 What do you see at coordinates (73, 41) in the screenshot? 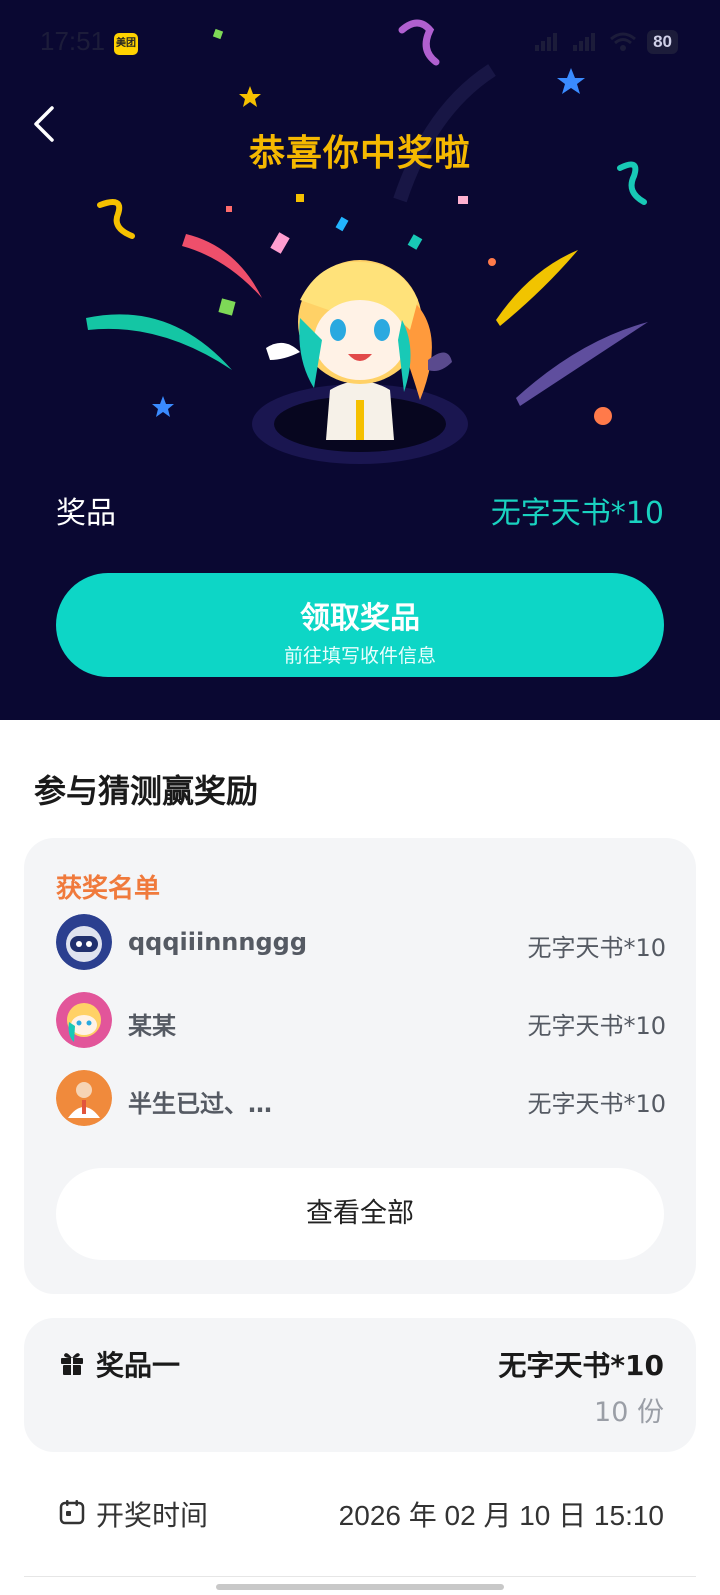
I see `status-time: 17:51` at bounding box center [73, 41].